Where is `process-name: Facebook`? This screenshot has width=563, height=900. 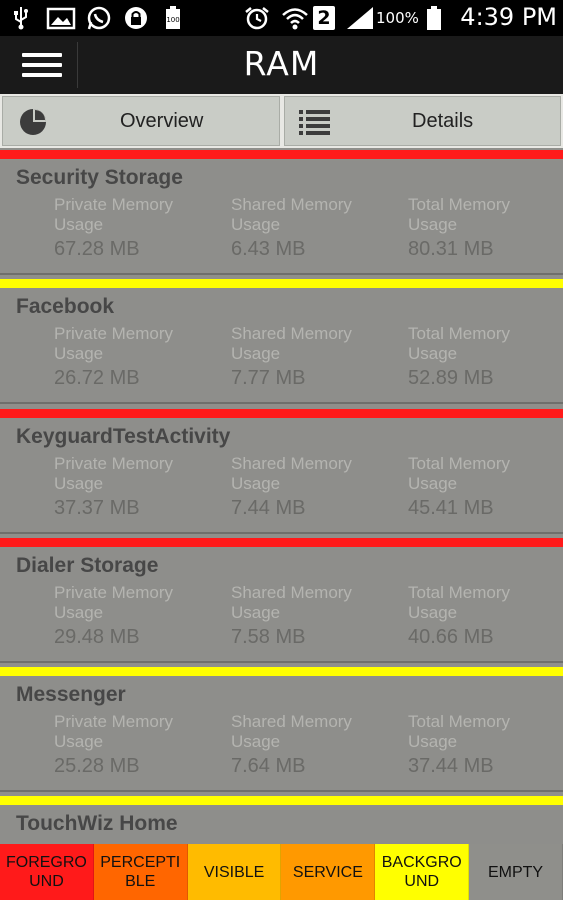
process-name: Facebook is located at coordinates (65, 307).